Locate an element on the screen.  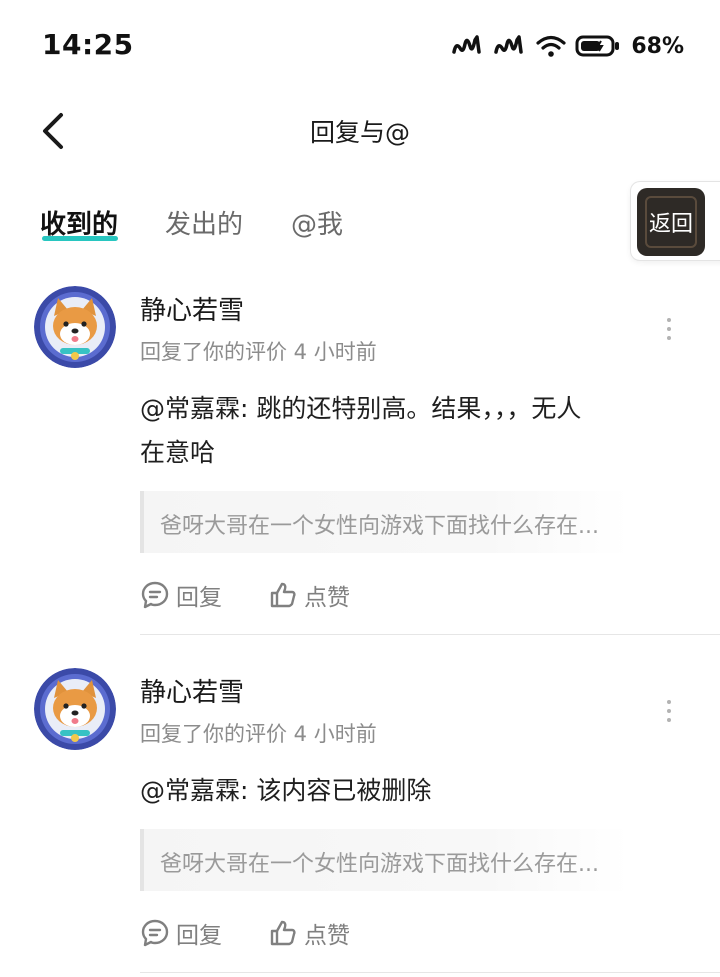
floating-return-widget: 返回 is located at coordinates (675, 221).